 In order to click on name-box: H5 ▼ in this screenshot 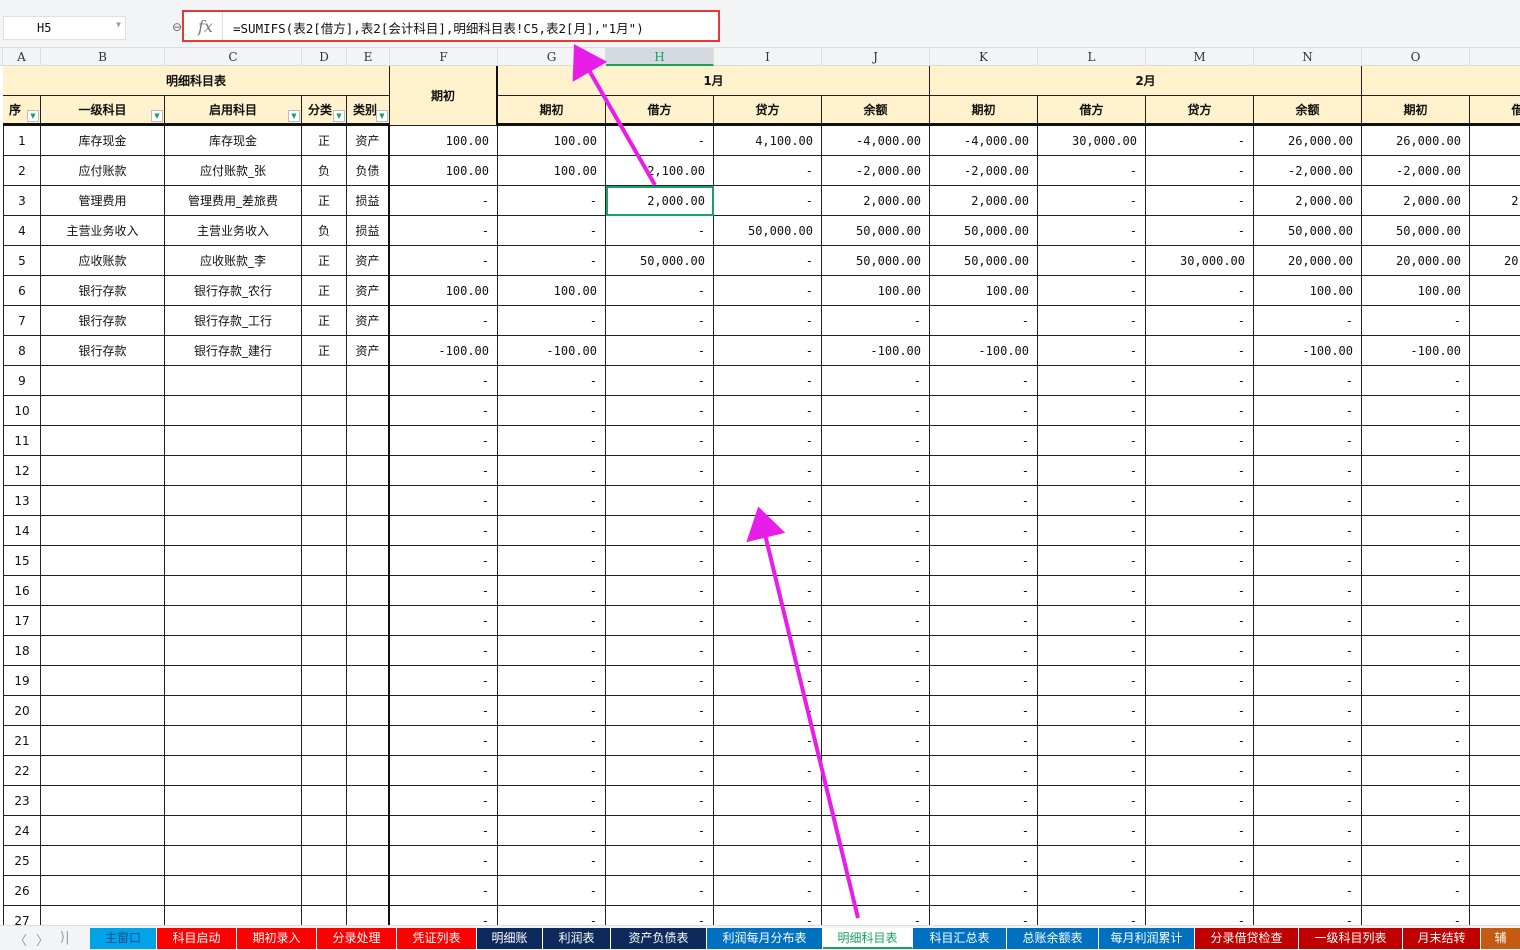, I will do `click(64, 28)`.